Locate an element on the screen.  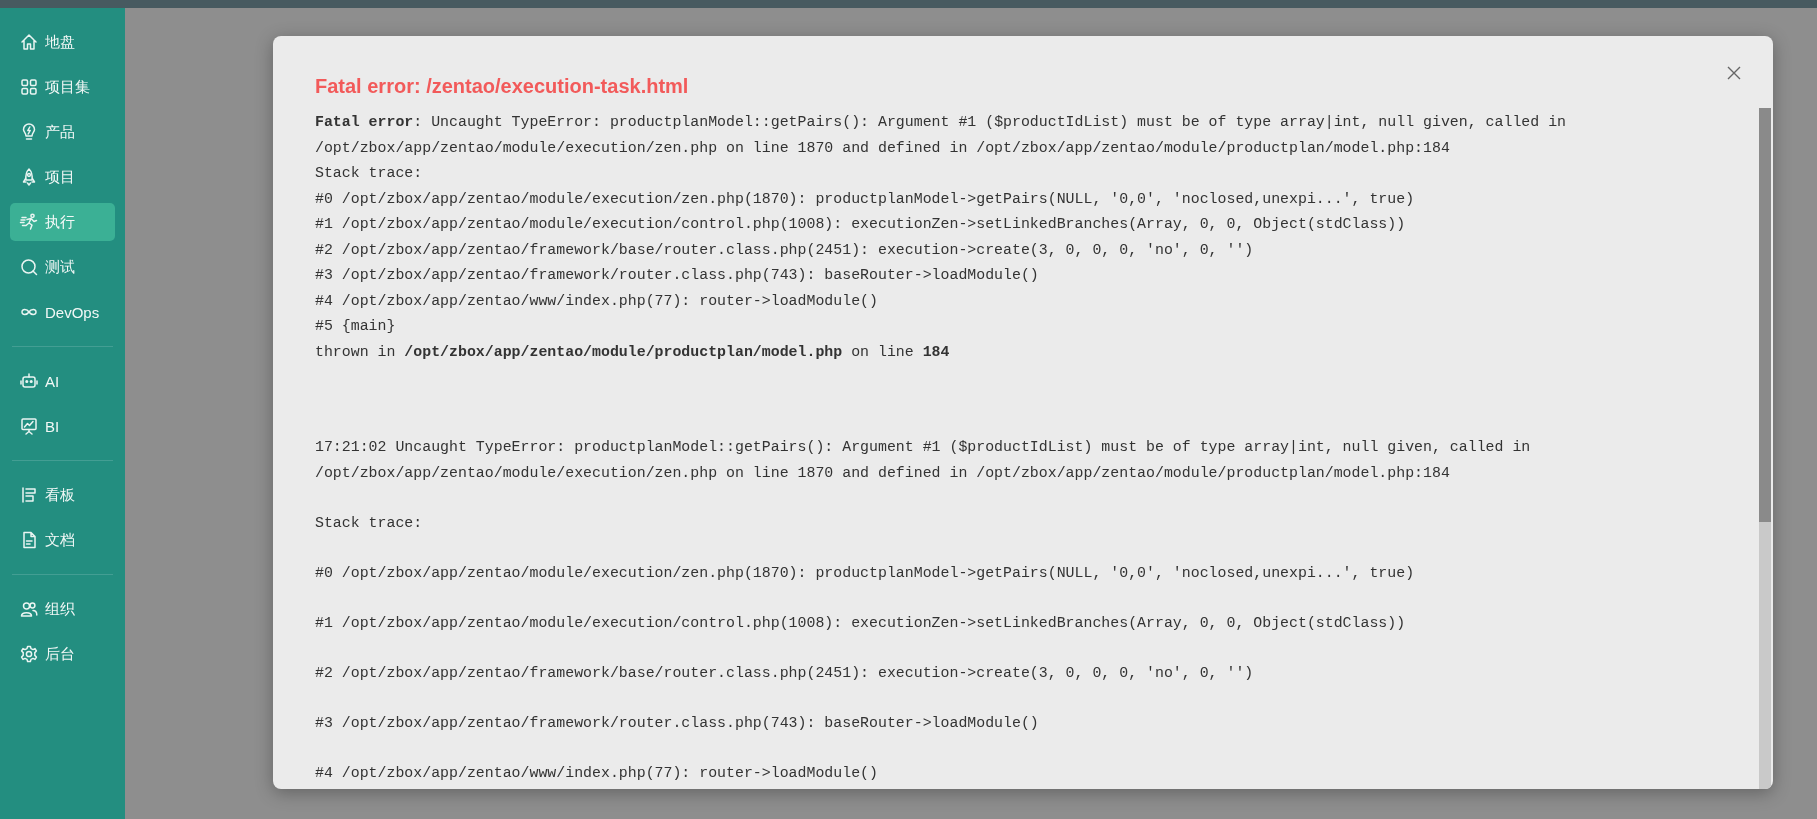
sidebar-item: 项目集 is located at coordinates (62, 87).